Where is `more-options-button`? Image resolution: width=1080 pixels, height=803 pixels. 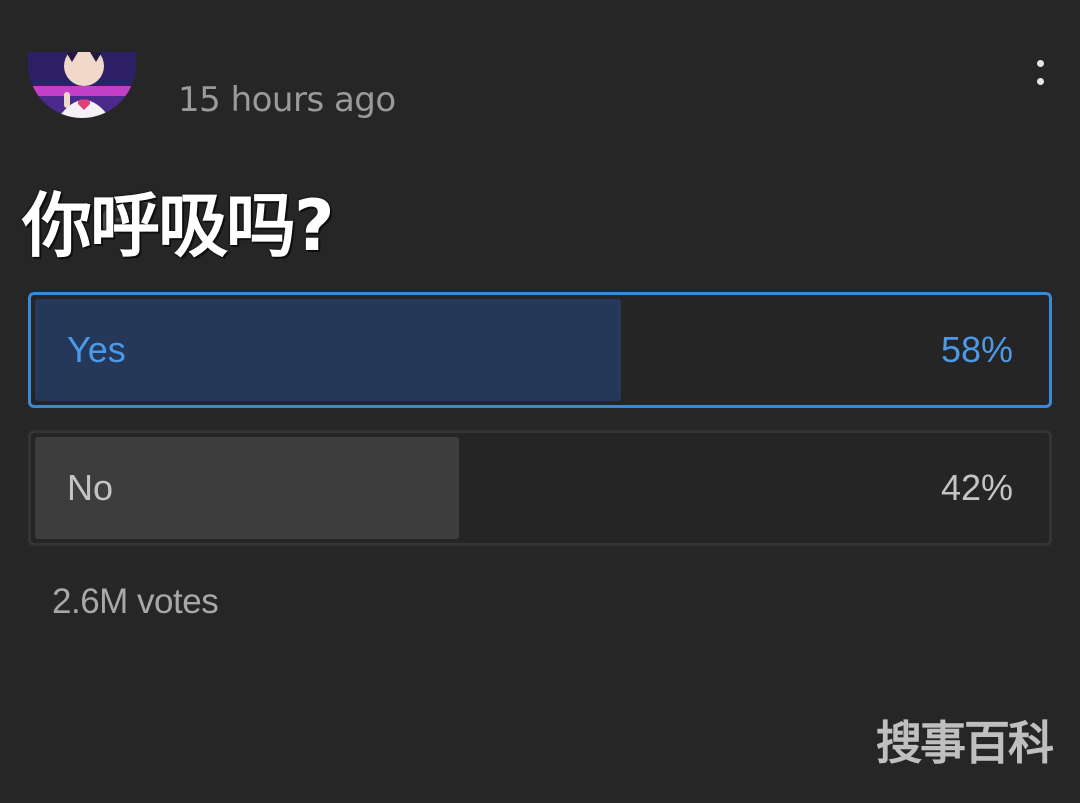 more-options-button is located at coordinates (1040, 72).